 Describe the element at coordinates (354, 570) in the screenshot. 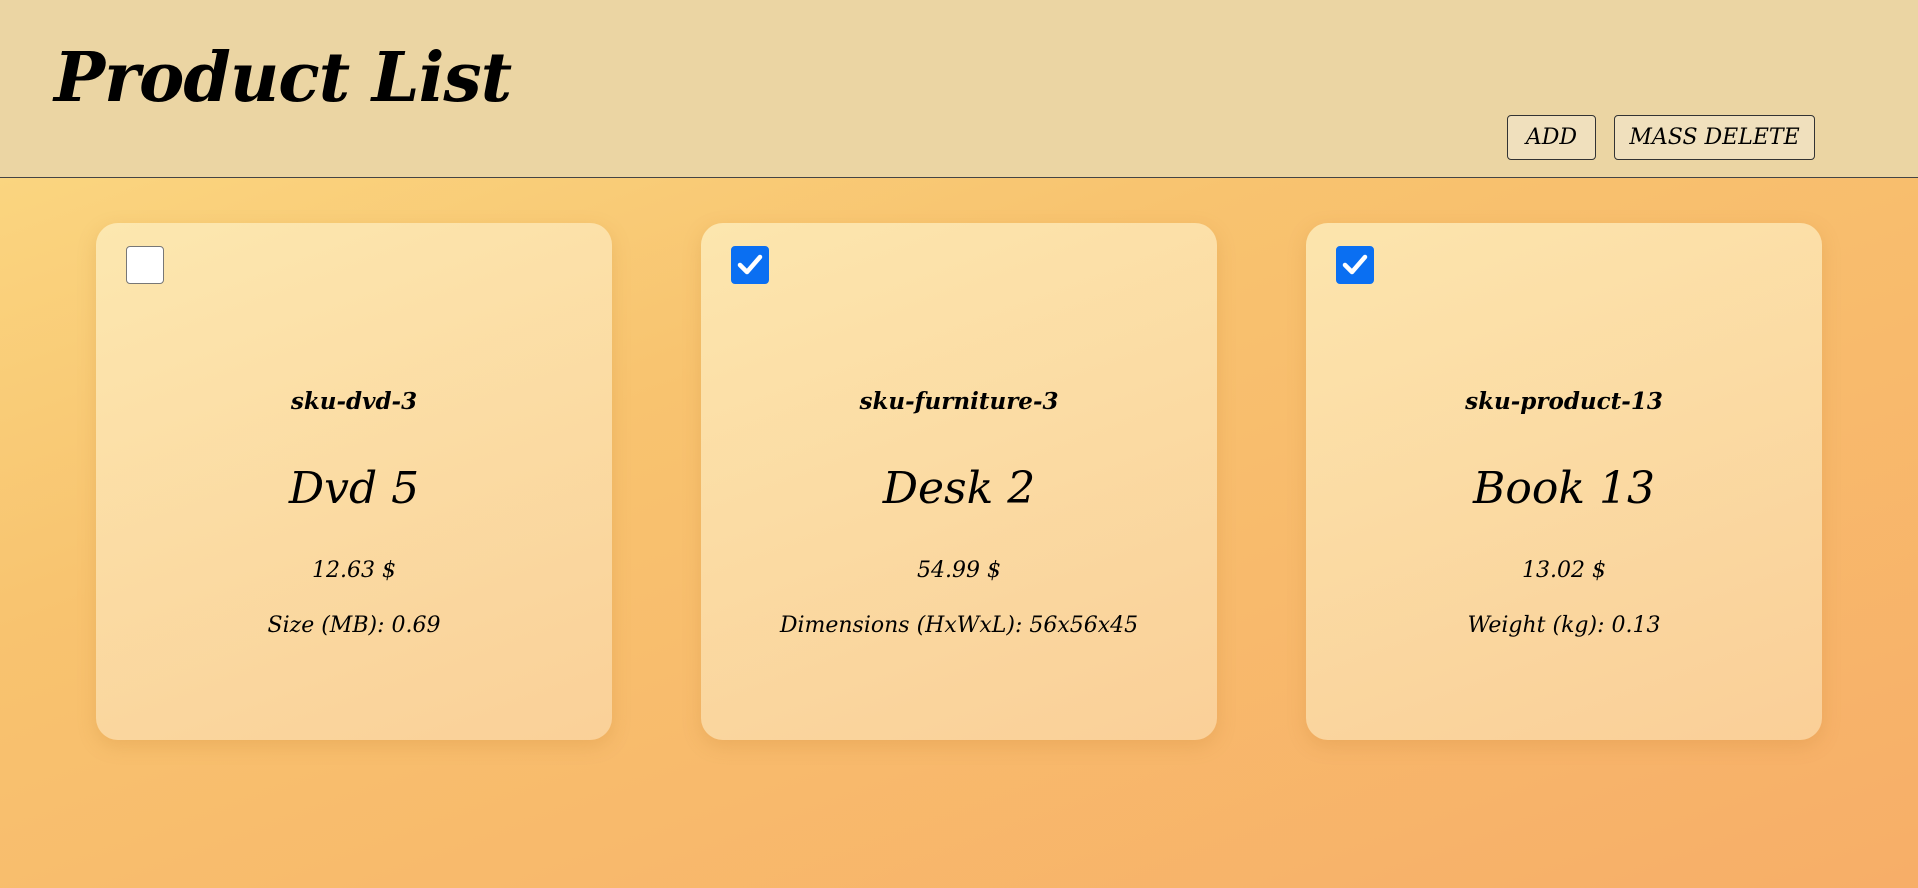

I see `product-price: 12.63 $` at that location.